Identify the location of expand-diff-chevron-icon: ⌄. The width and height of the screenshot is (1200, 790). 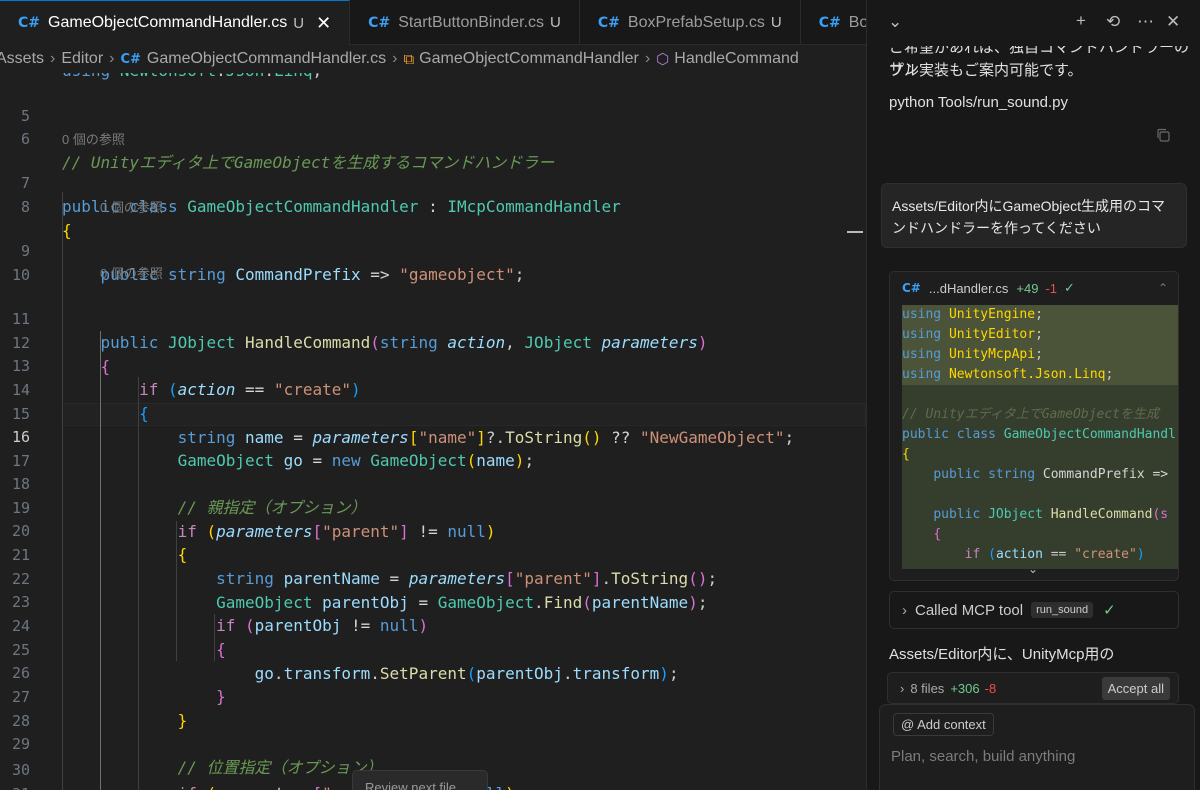
(1033, 569).